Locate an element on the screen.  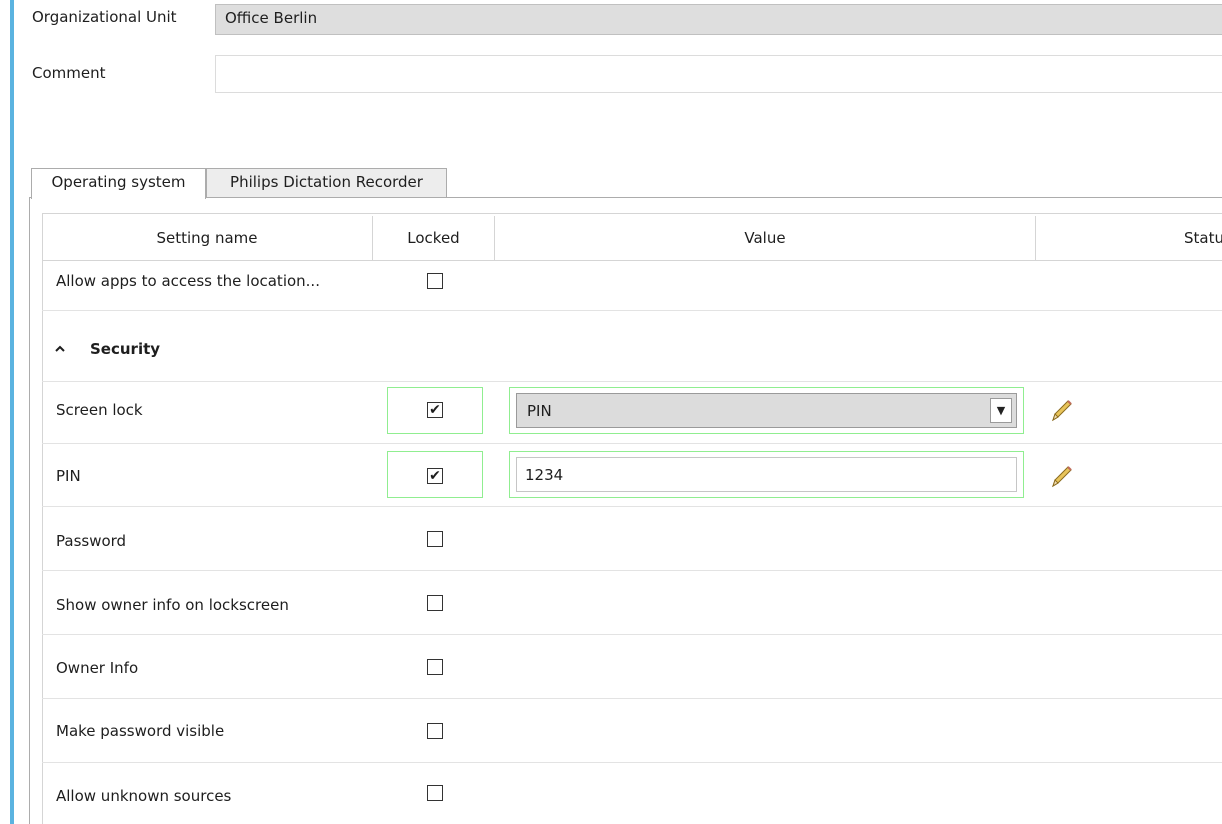
chevron-up-icon is located at coordinates (60, 349).